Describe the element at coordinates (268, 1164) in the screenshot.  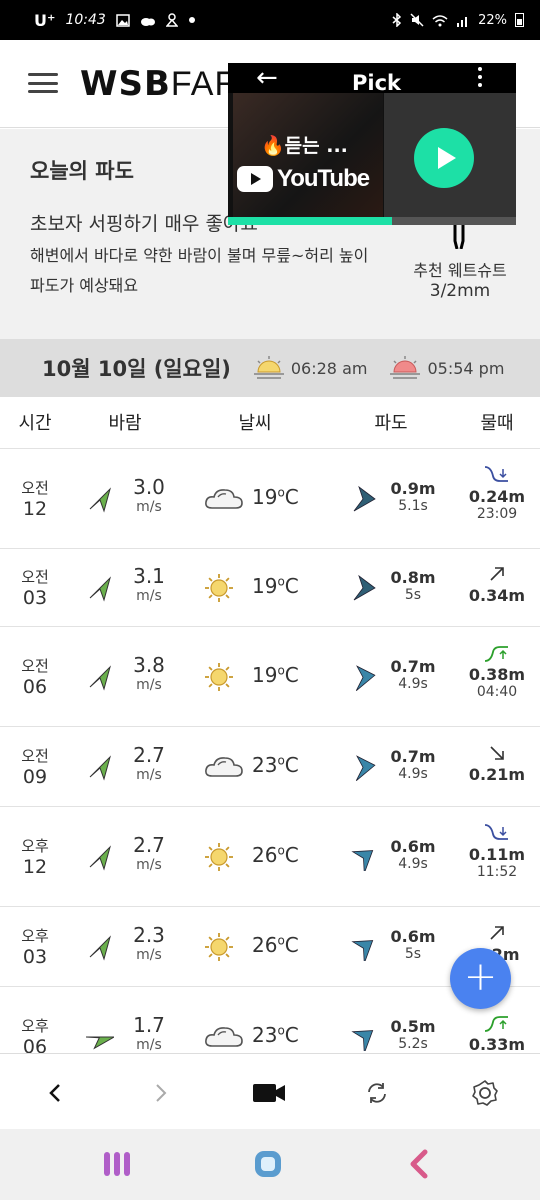
I see `home-icon` at that location.